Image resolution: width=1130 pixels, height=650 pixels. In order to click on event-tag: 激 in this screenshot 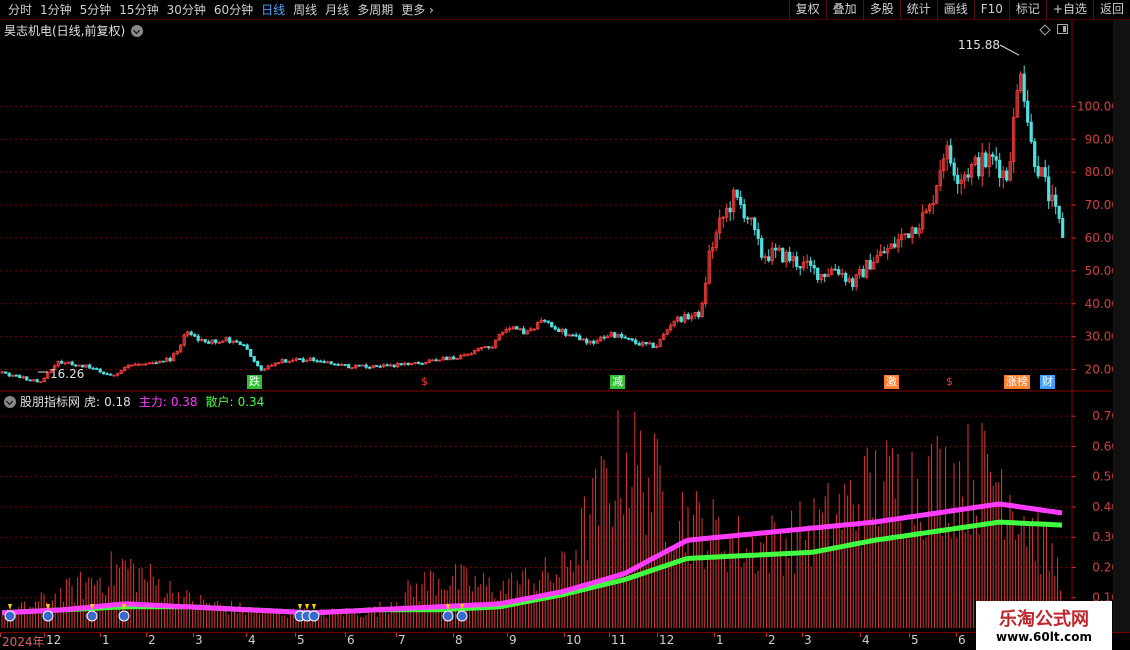, I will do `click(891, 382)`.